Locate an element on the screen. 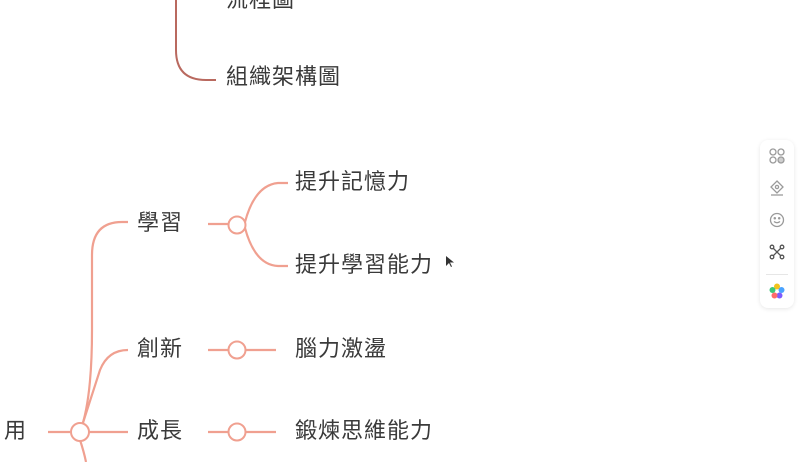 This screenshot has height=462, width=800. structure-icon is located at coordinates (777, 252).